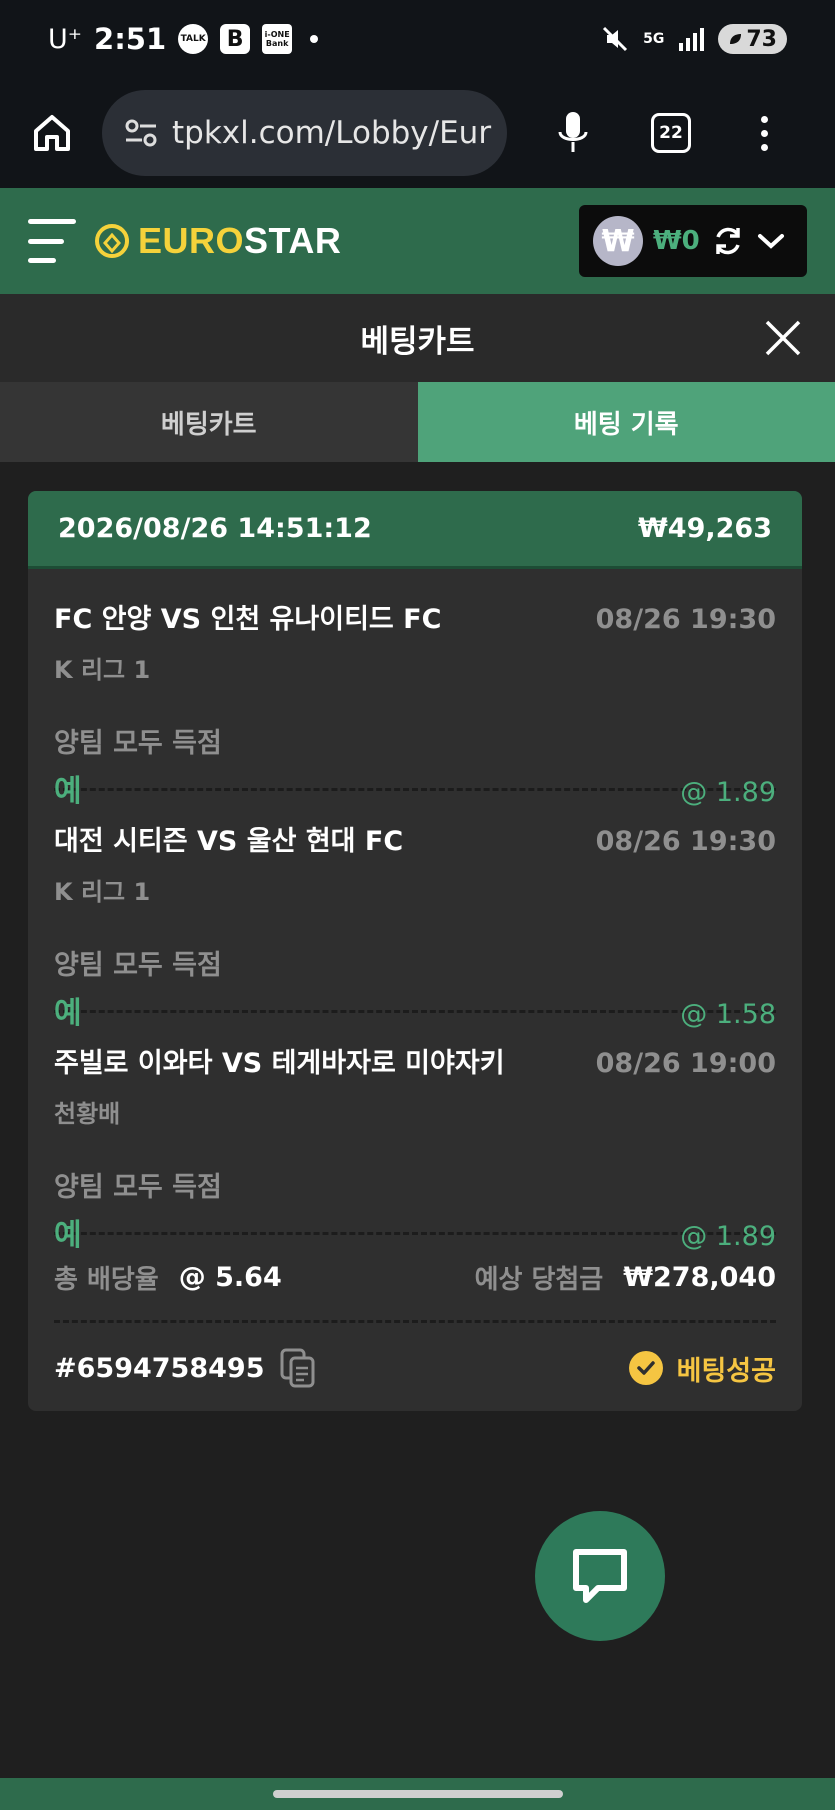  I want to click on total-odds-label: 총 배당율, so click(106, 1280).